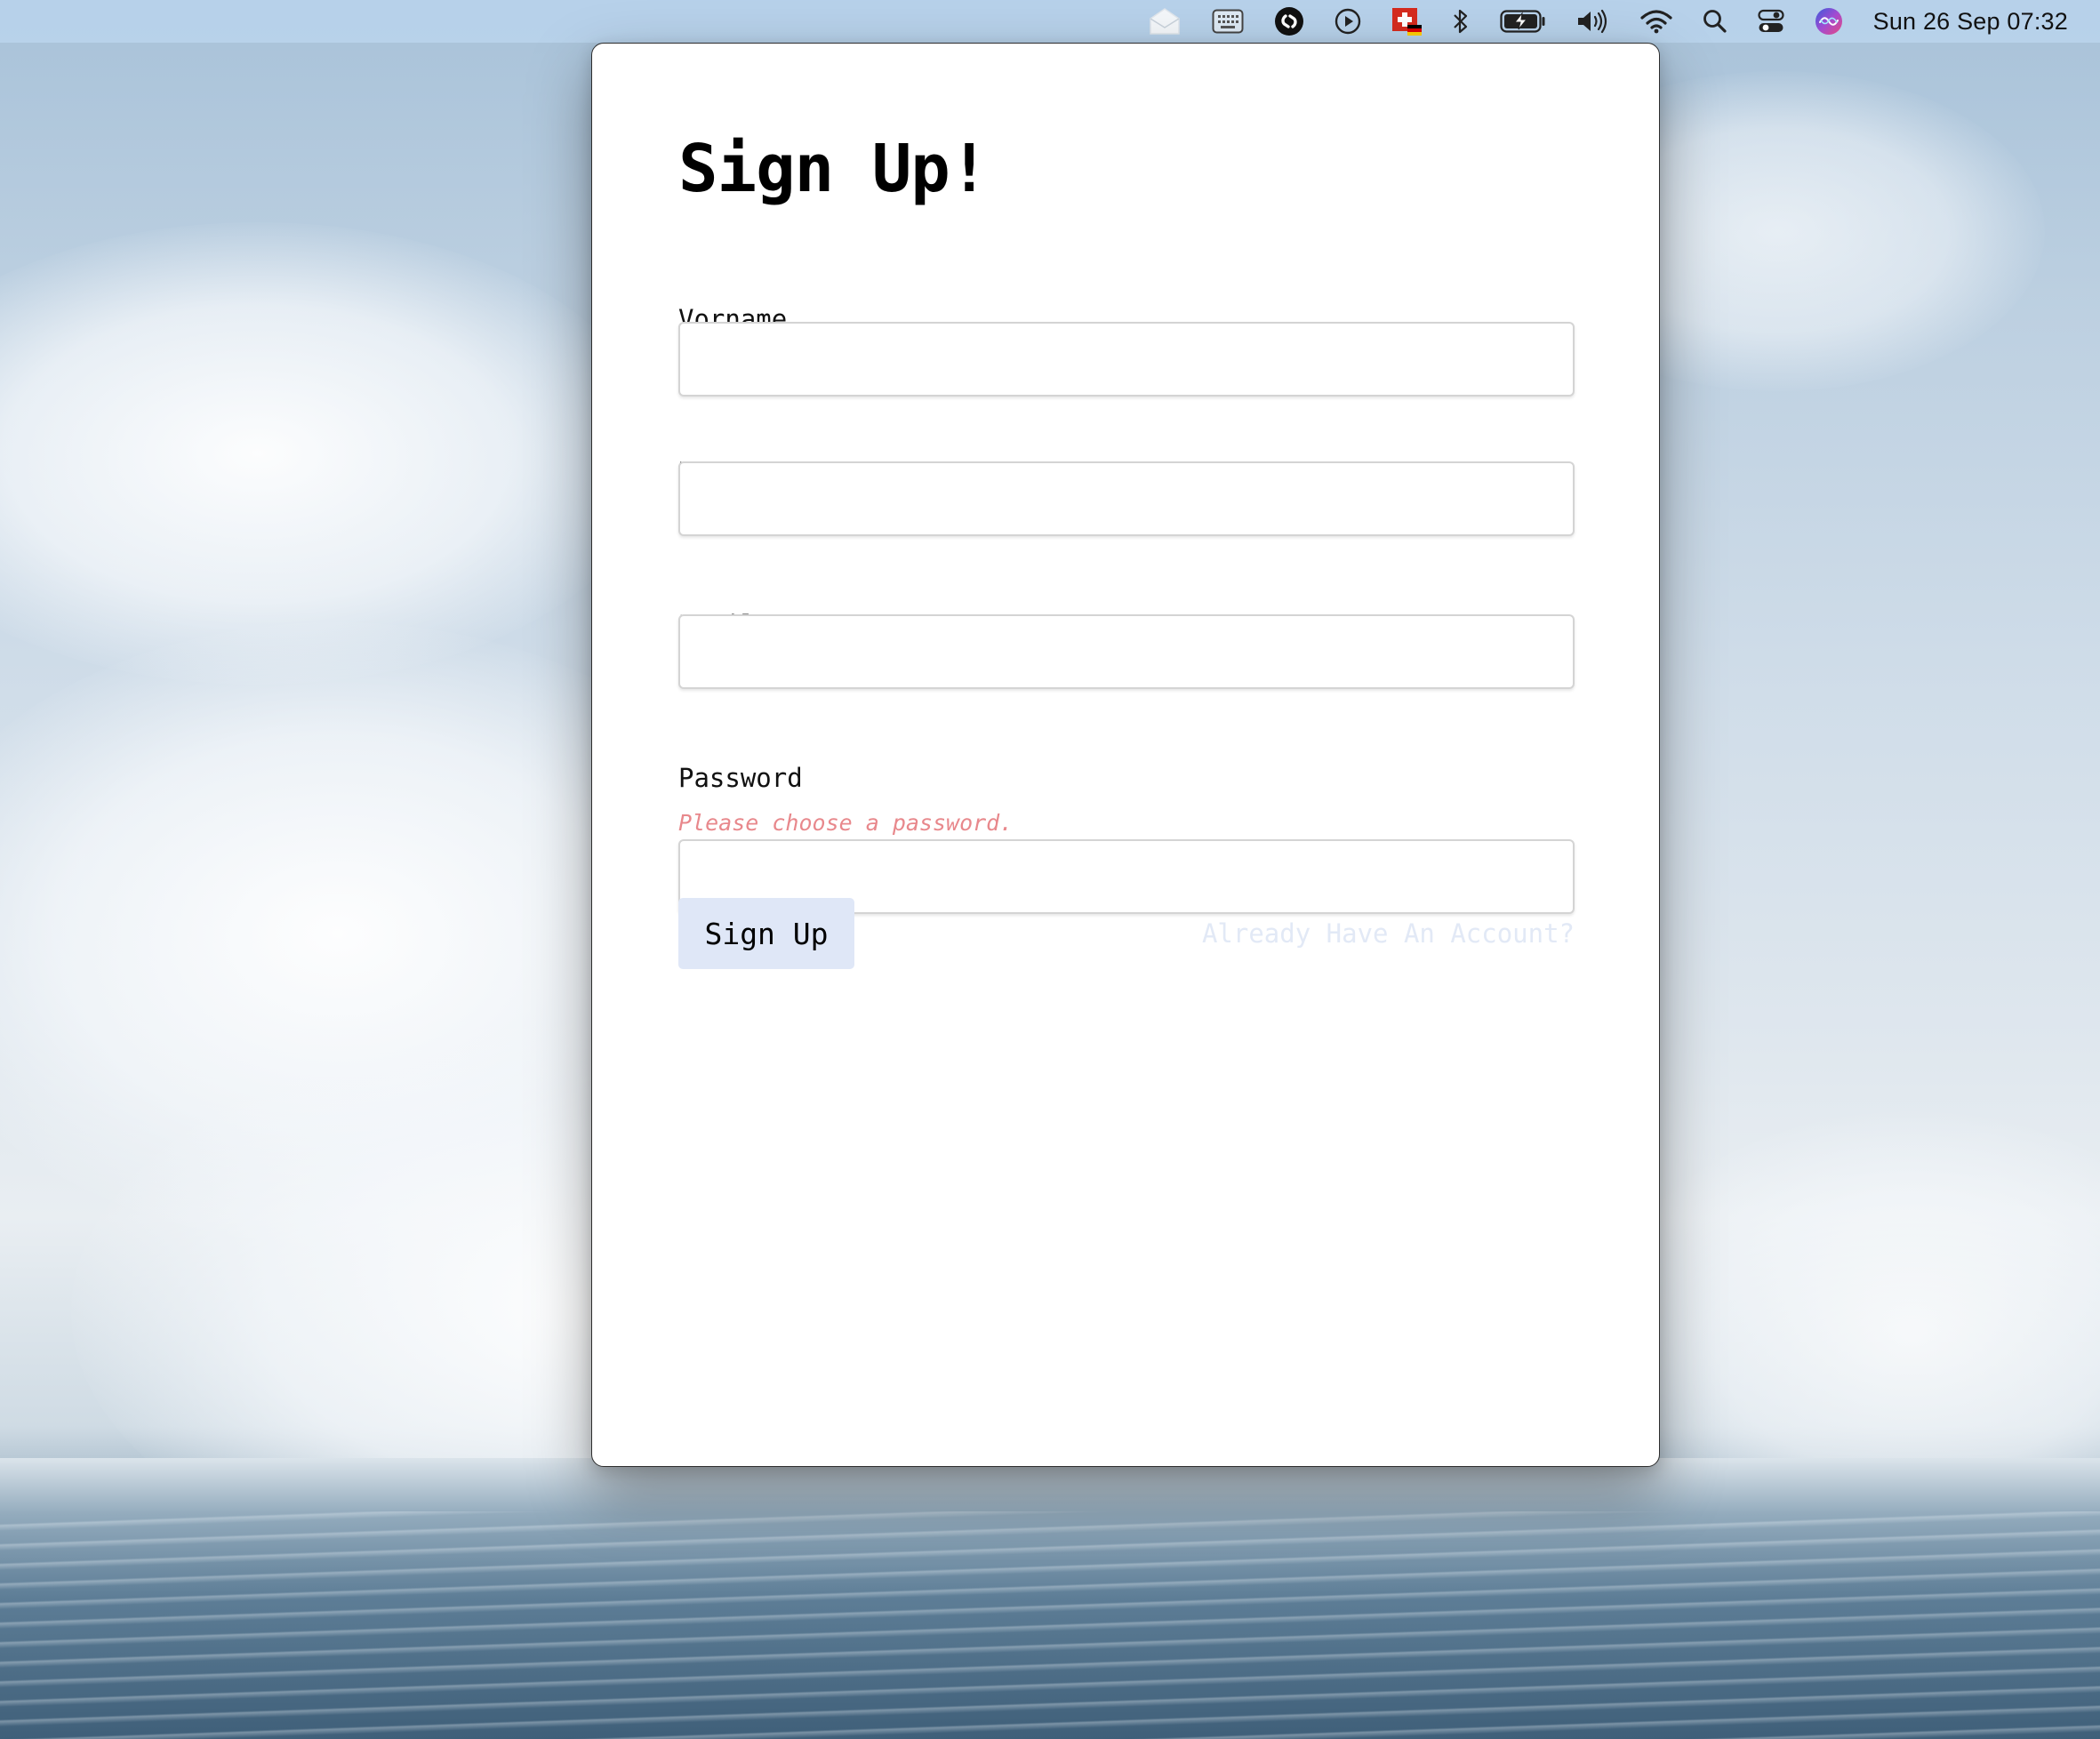 This screenshot has width=2100, height=1739. Describe the element at coordinates (1050, 21) in the screenshot. I see `menu-bar: Sun 26 Sep 07:32` at that location.